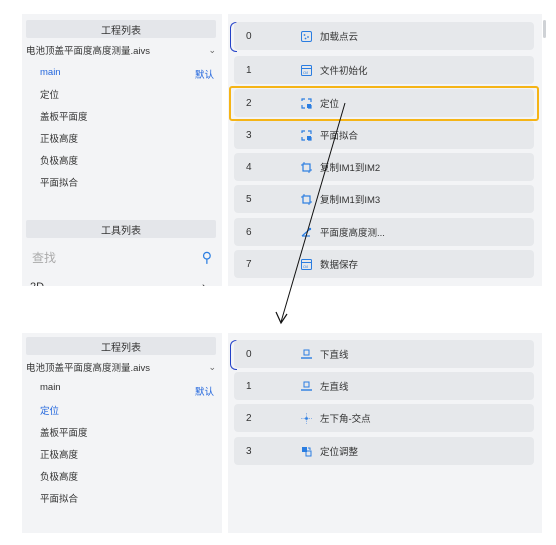  What do you see at coordinates (59, 498) in the screenshot?
I see `tree-item-plane-fit: 平面拟合` at bounding box center [59, 498].